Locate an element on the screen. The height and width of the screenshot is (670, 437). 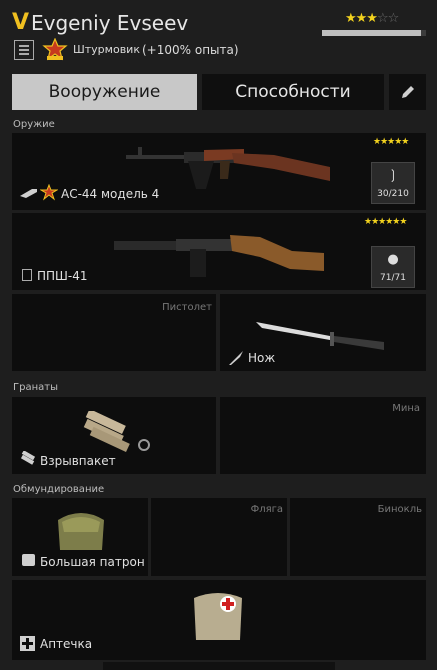
primary-quality-stars: ★★★★★ is located at coordinates (391, 142).